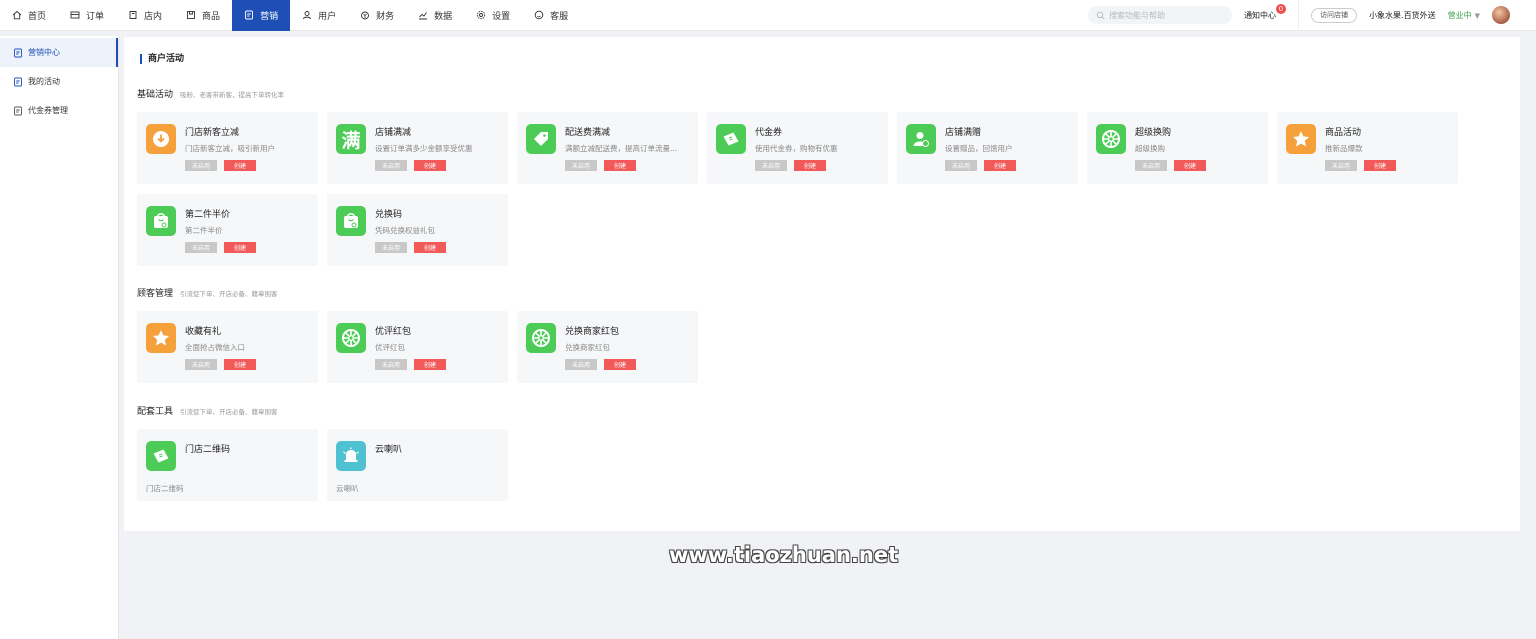 The image size is (1536, 639). Describe the element at coordinates (539, 15) in the screenshot. I see `chat-icon` at that location.